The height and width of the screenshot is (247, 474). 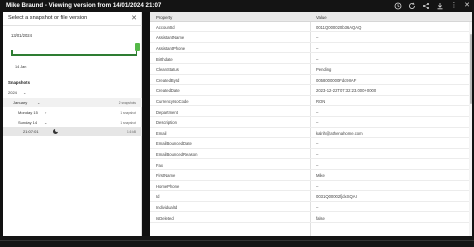 I want to click on property-value: 0011Q000020b36AQAQ, so click(x=339, y=27).